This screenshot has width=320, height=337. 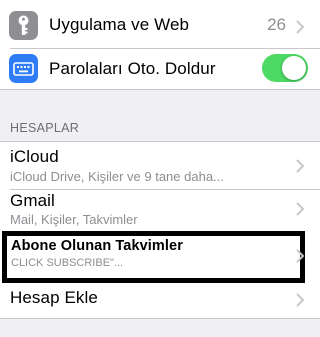 I want to click on account-subtitle: Mail, Kişiler, Takvimler, so click(x=74, y=219).